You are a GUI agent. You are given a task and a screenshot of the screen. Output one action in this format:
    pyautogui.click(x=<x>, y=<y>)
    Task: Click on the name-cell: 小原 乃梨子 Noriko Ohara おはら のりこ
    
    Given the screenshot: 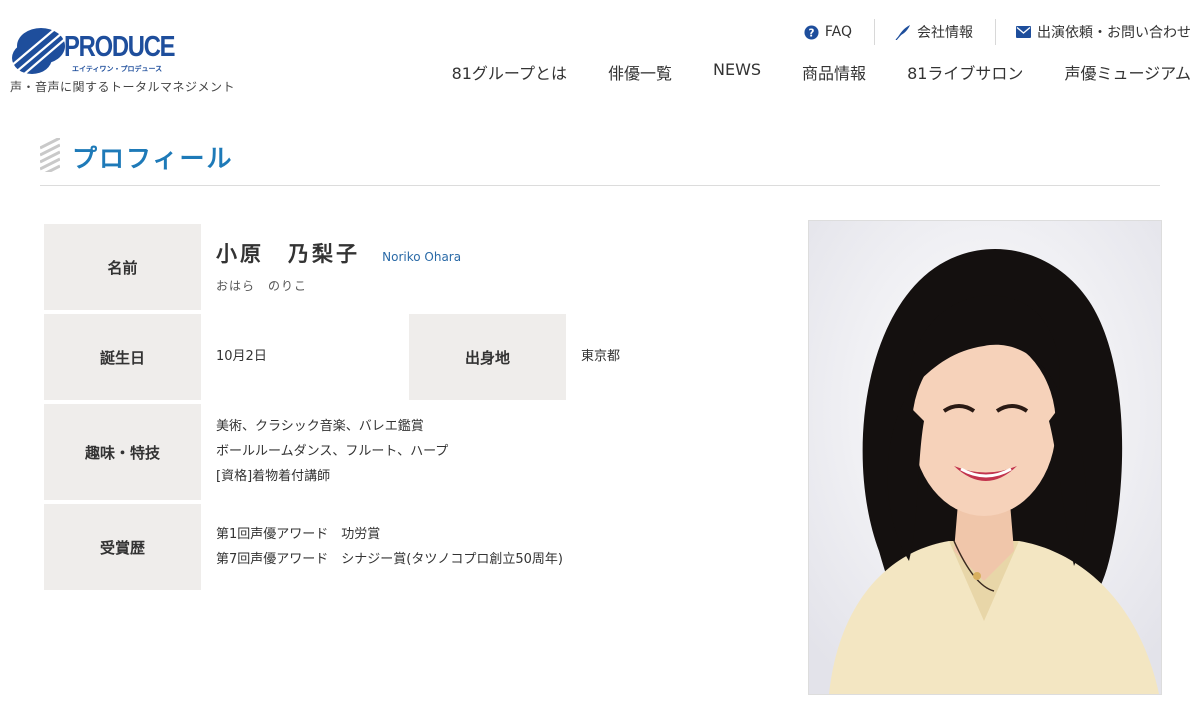 What is the action you would take?
    pyautogui.click(x=496, y=268)
    